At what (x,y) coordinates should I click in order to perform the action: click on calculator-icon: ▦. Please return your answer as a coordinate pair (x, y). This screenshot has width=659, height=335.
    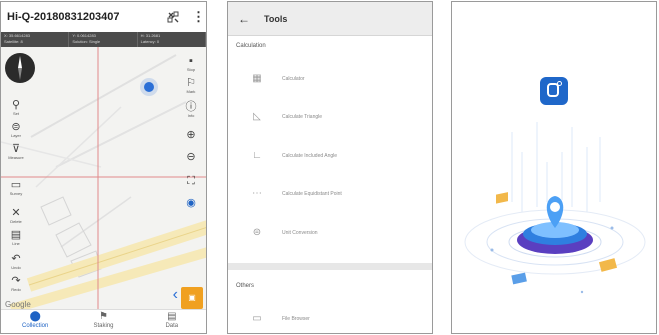
    Looking at the image, I should click on (257, 78).